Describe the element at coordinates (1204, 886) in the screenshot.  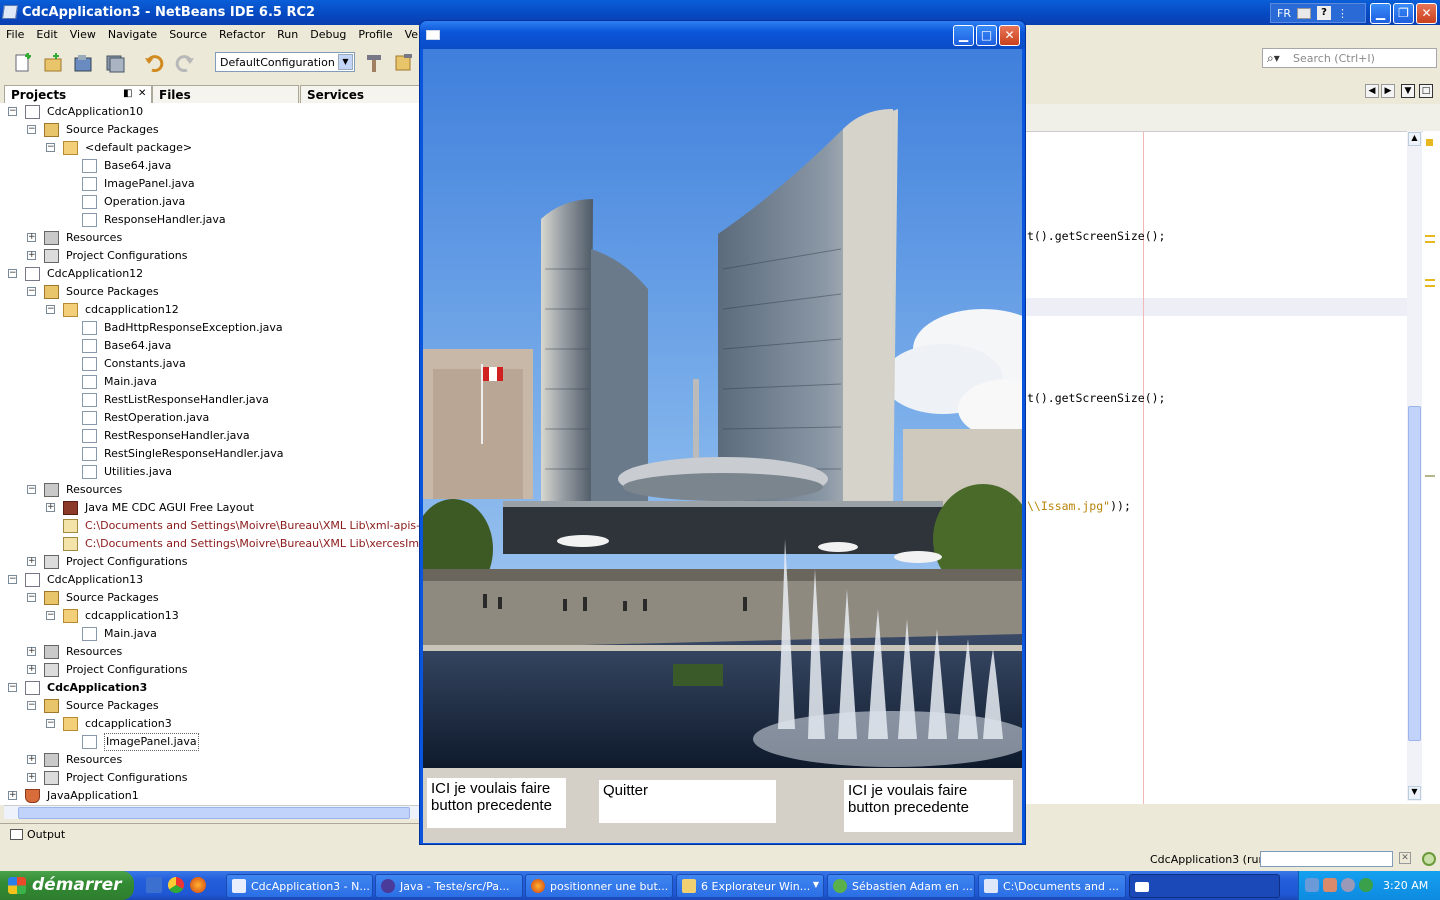
I see `task-java-app` at that location.